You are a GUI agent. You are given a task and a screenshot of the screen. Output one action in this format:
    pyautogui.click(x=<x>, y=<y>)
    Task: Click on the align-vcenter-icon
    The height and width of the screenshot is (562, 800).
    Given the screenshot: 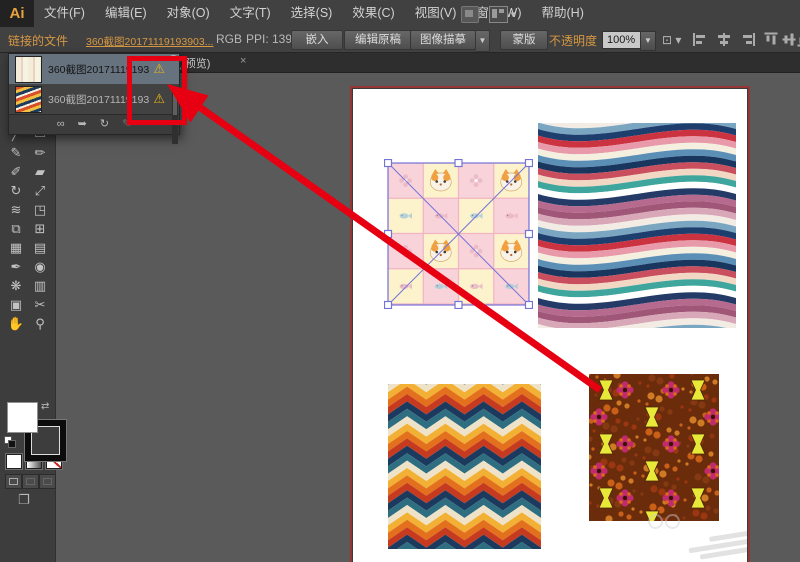 What is the action you would take?
    pyautogui.click(x=789, y=40)
    